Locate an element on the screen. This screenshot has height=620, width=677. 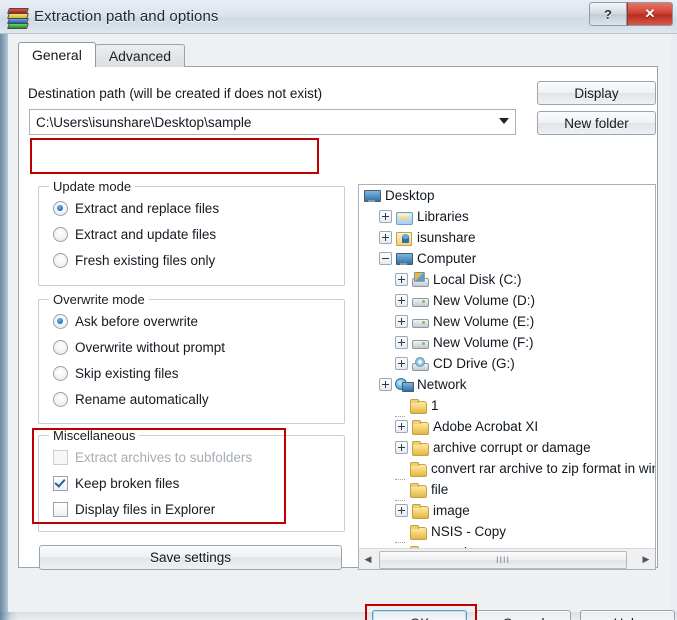
library-icon is located at coordinates (404, 217).